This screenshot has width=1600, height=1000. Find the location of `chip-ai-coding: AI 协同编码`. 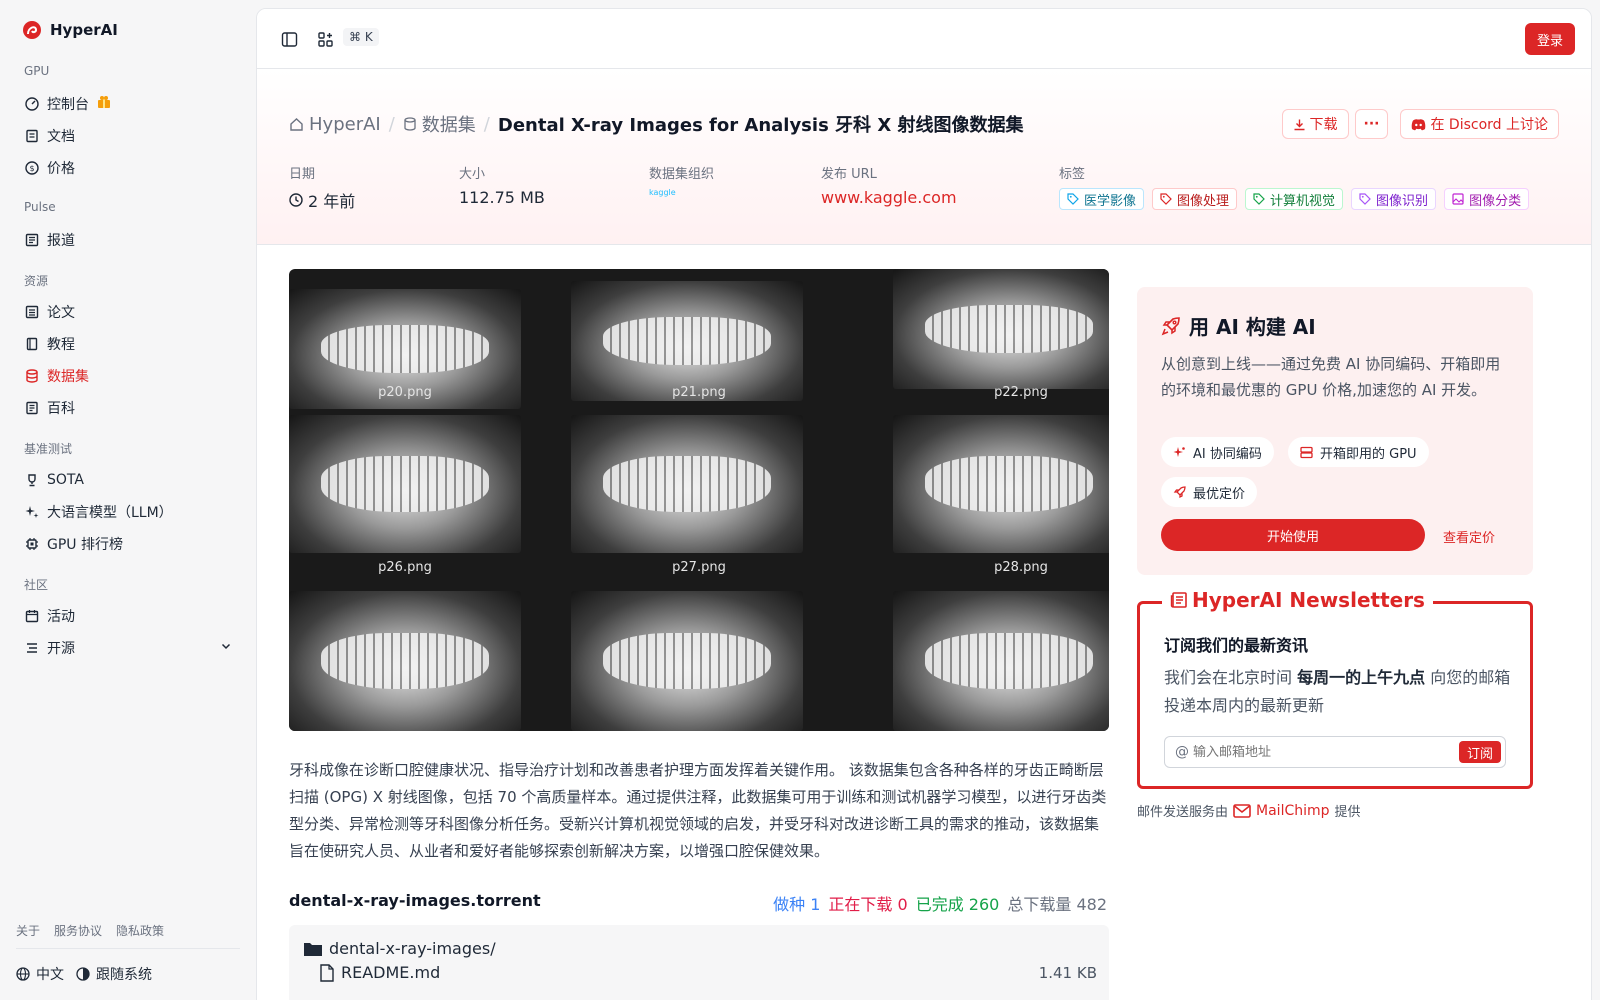

chip-ai-coding: AI 协同编码 is located at coordinates (1217, 452).